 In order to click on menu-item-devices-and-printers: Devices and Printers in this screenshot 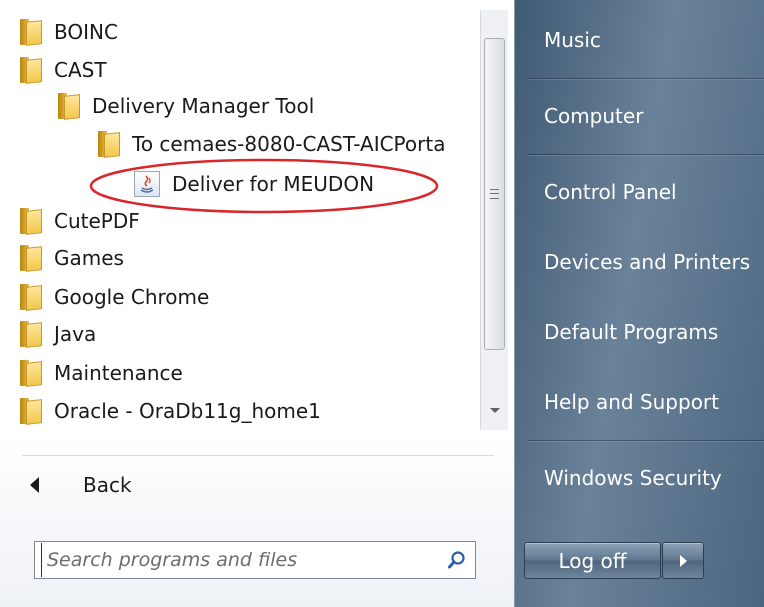, I will do `click(647, 262)`.